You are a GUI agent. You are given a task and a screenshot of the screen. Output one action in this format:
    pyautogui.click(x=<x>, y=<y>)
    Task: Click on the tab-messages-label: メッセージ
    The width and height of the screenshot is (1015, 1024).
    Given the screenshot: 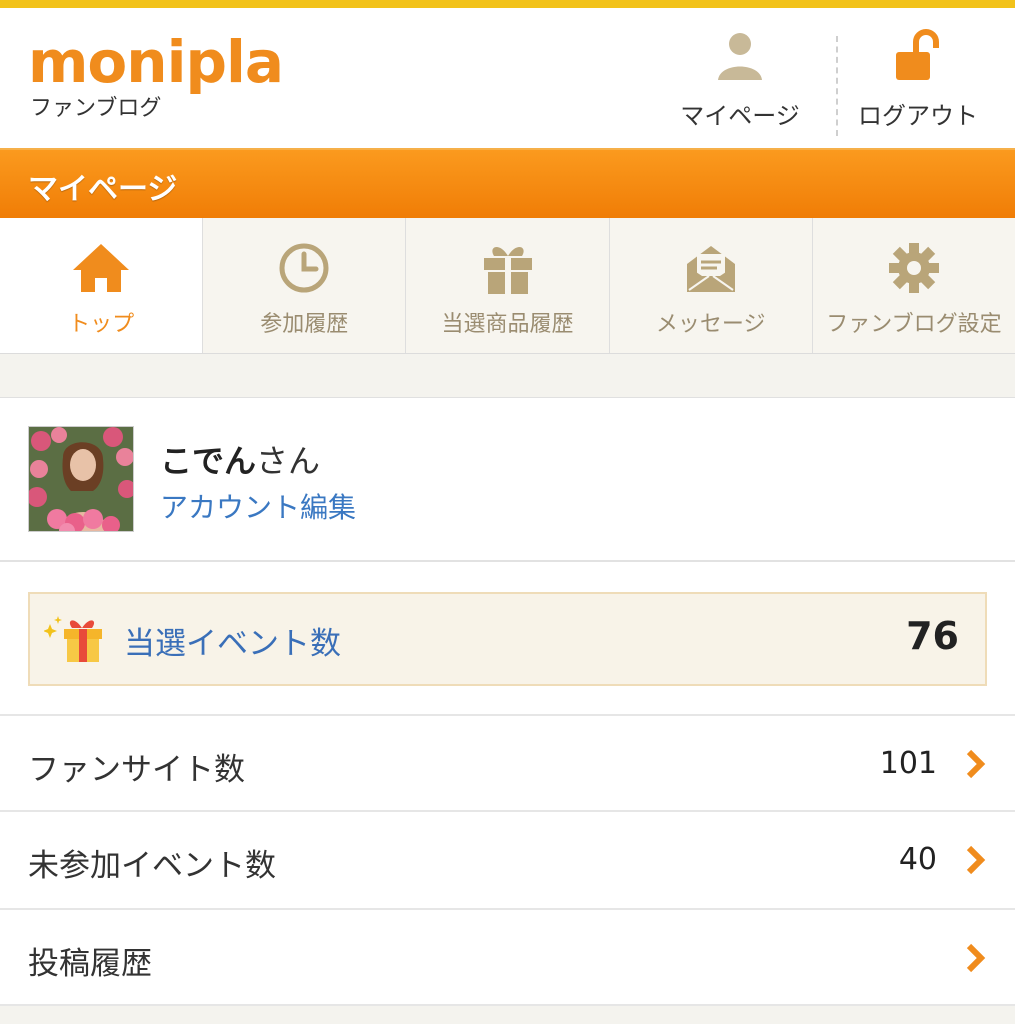 What is the action you would take?
    pyautogui.click(x=710, y=324)
    